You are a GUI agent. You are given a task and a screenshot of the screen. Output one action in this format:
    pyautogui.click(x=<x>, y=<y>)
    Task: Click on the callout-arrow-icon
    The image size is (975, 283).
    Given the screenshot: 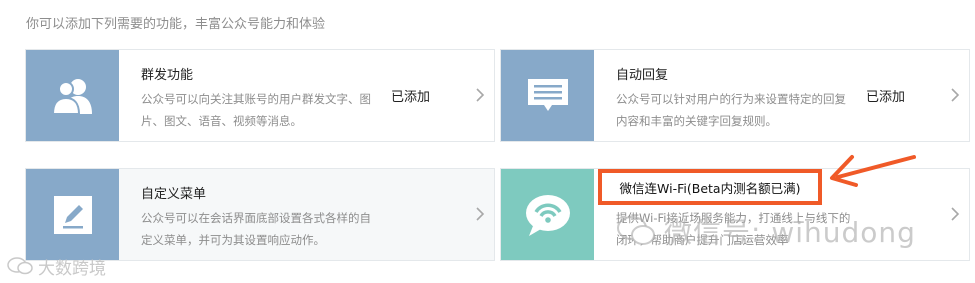 What is the action you would take?
    pyautogui.click(x=873, y=171)
    